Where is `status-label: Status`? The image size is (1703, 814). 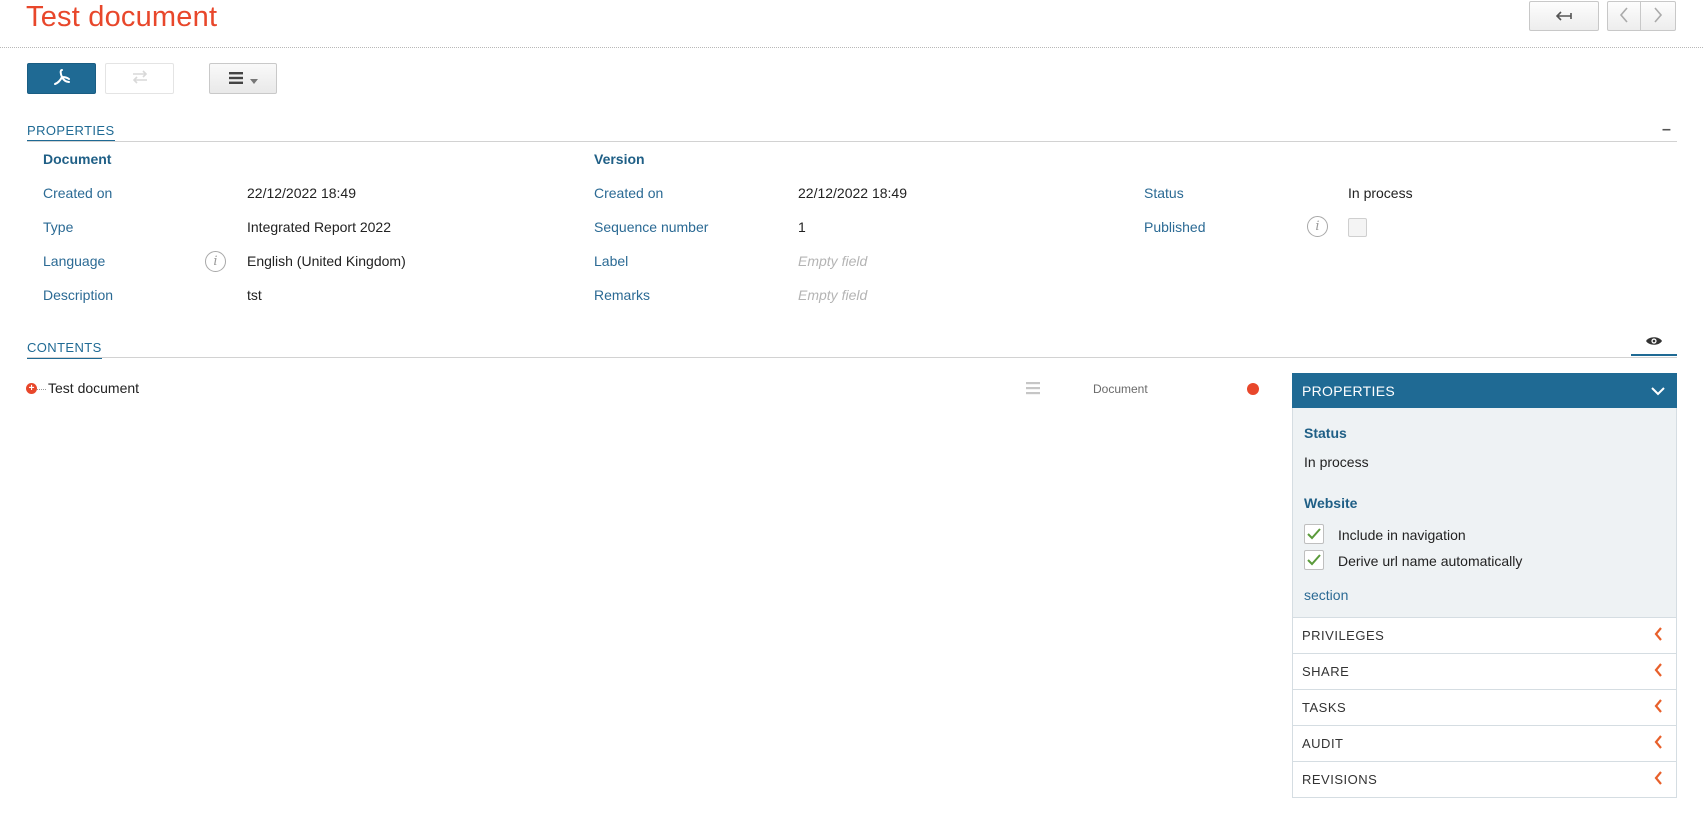
status-label: Status is located at coordinates (1164, 193).